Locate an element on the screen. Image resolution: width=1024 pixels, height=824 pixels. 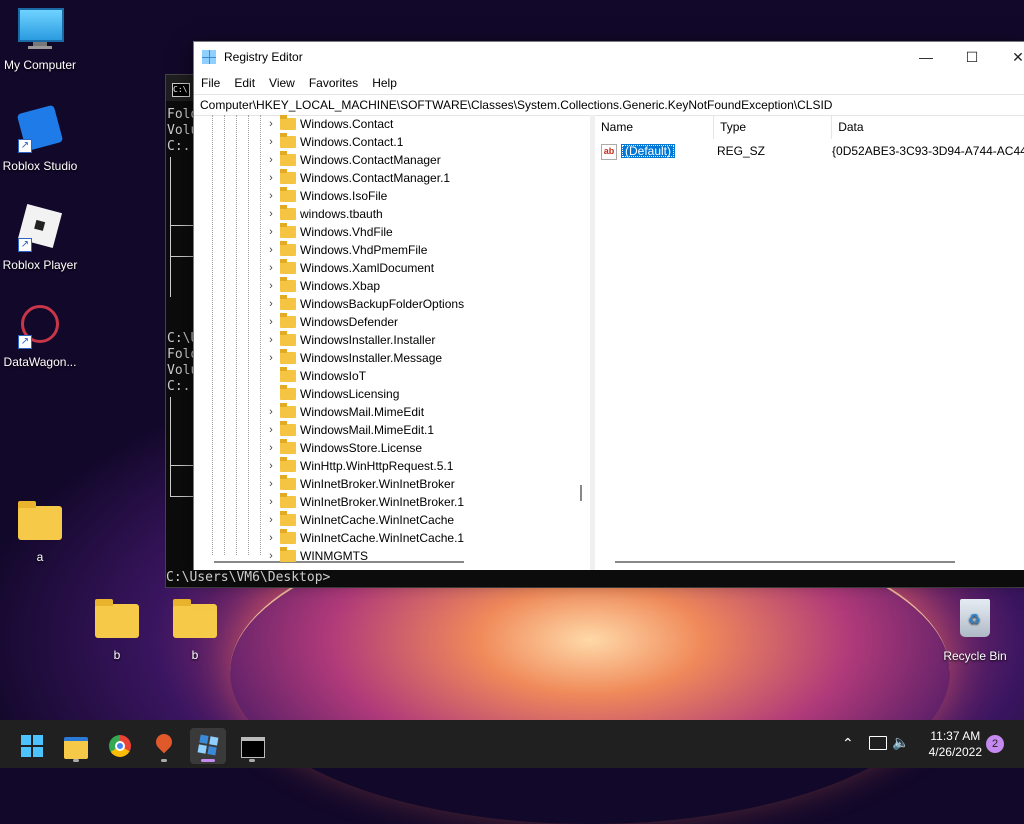
tree-key-row: › WINMGMTS is located at coordinates (384, 556).